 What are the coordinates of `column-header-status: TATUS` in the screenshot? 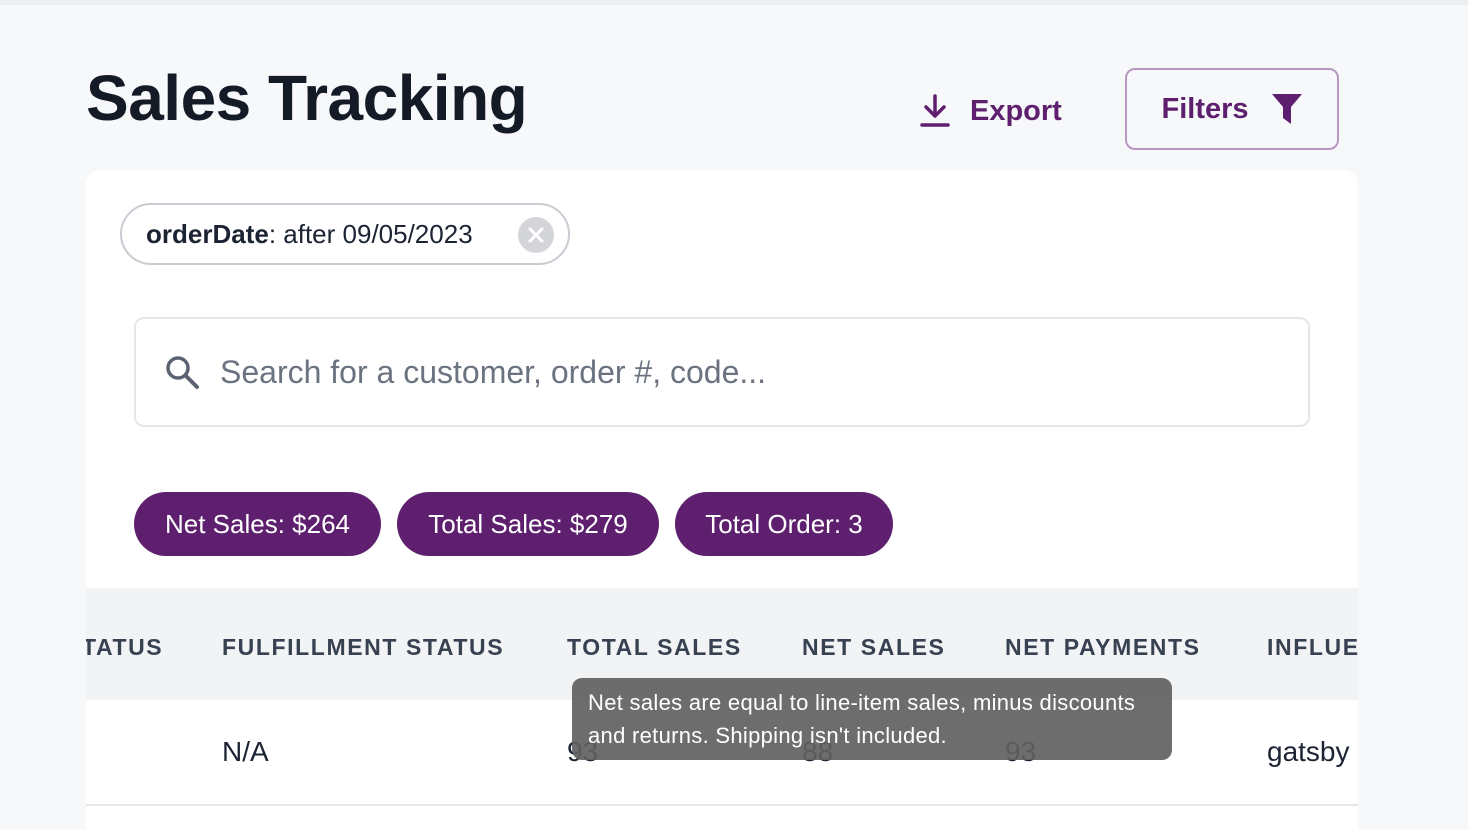 It's located at (124, 647).